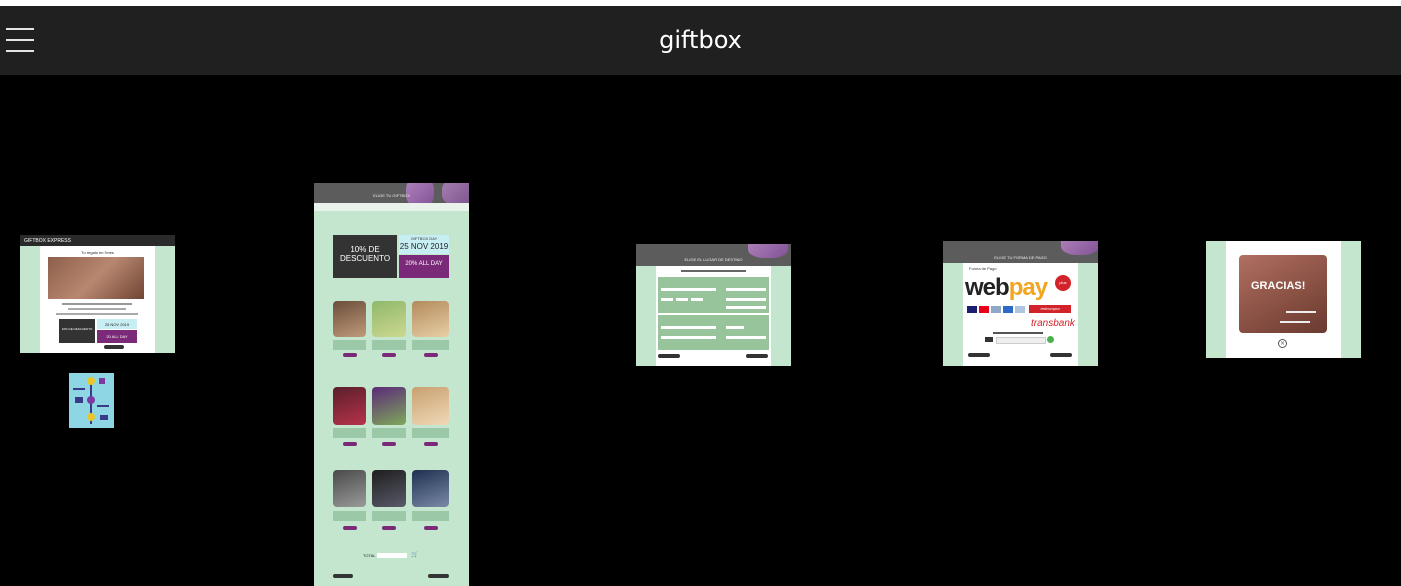 Image resolution: width=1401 pixels, height=586 pixels. I want to click on catalog-promo-text: 20% ALL DAY, so click(424, 264).